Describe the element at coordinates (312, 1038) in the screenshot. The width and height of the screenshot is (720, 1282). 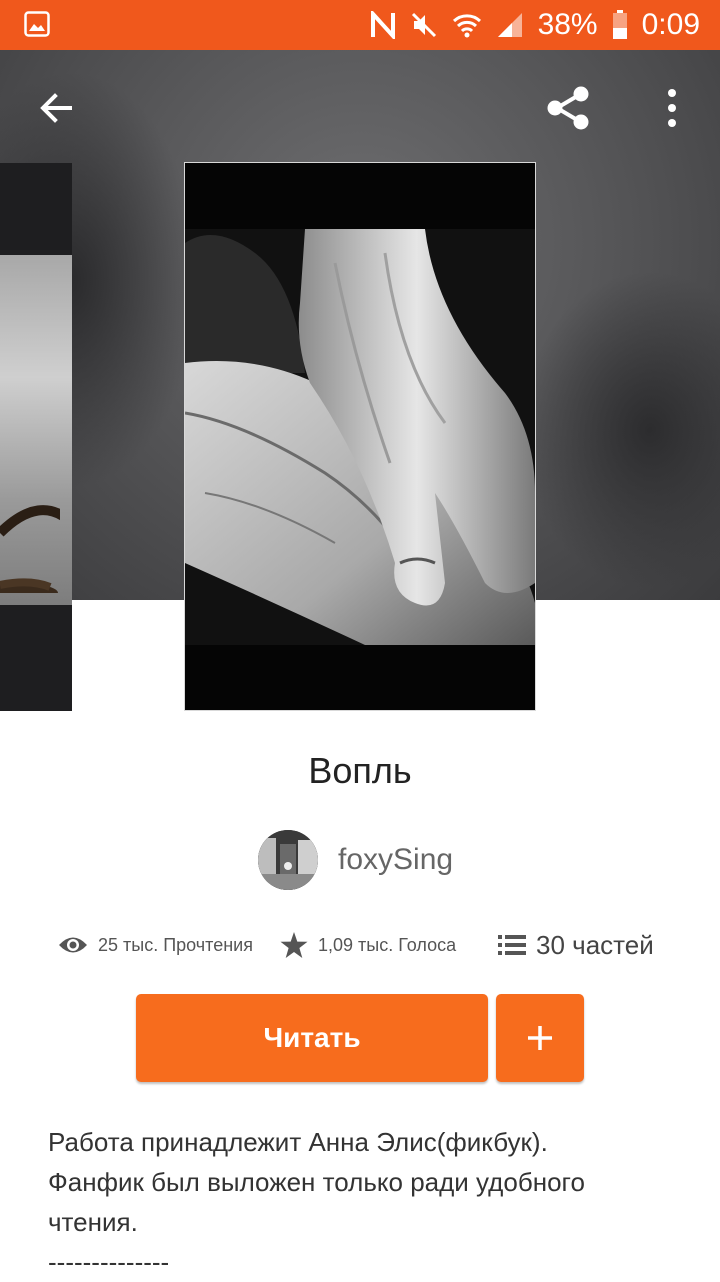
I see `read-button: Читать` at that location.